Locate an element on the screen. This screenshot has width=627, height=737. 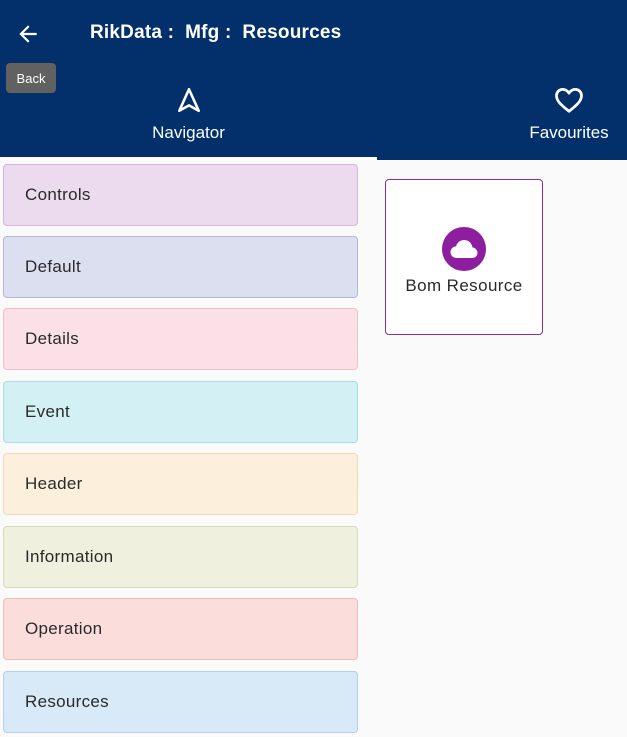
back-button is located at coordinates (28, 34).